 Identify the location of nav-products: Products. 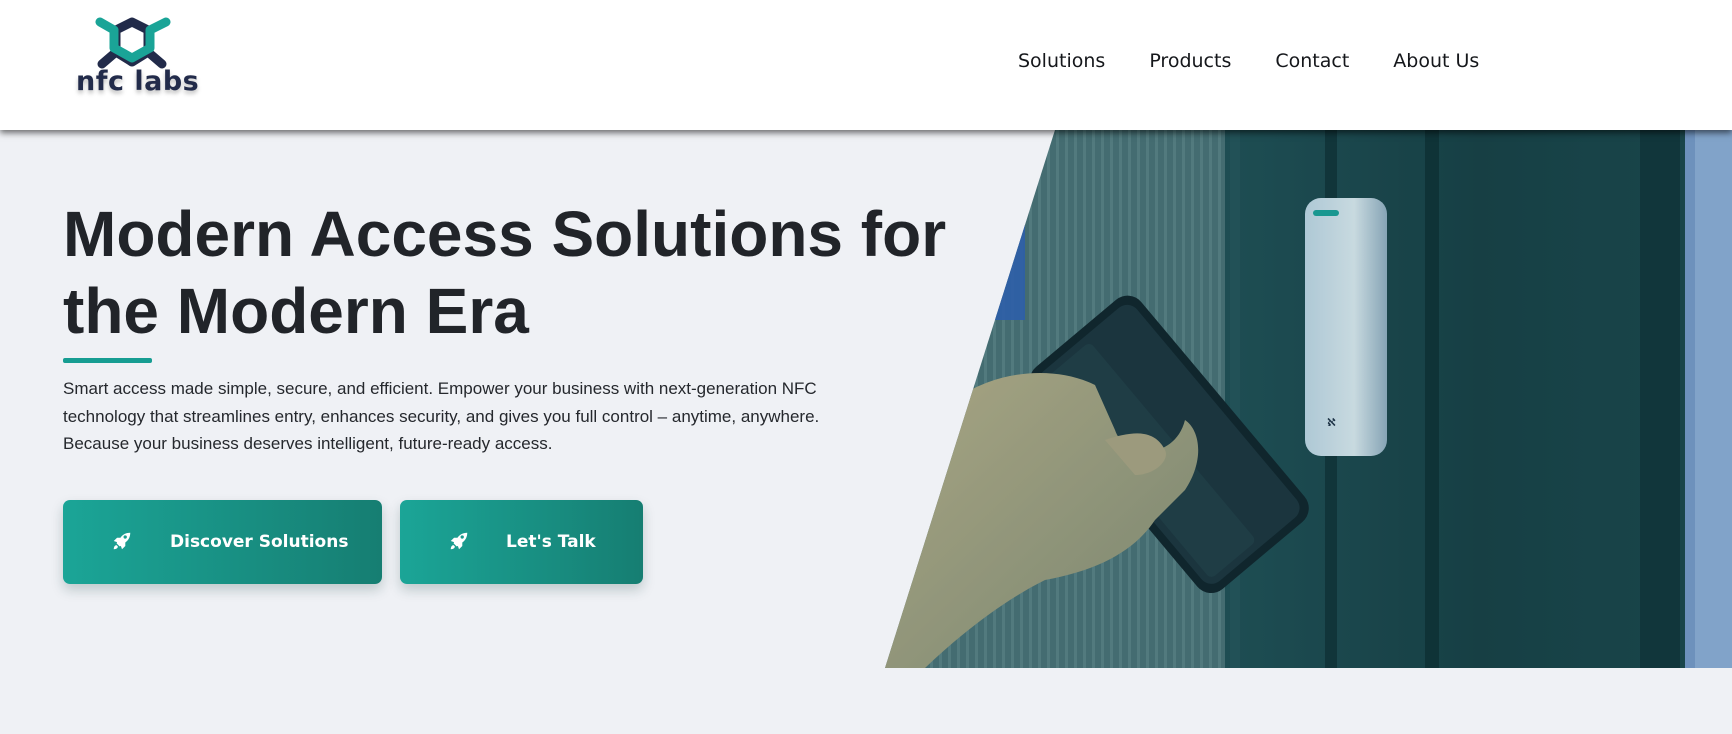
(1190, 61).